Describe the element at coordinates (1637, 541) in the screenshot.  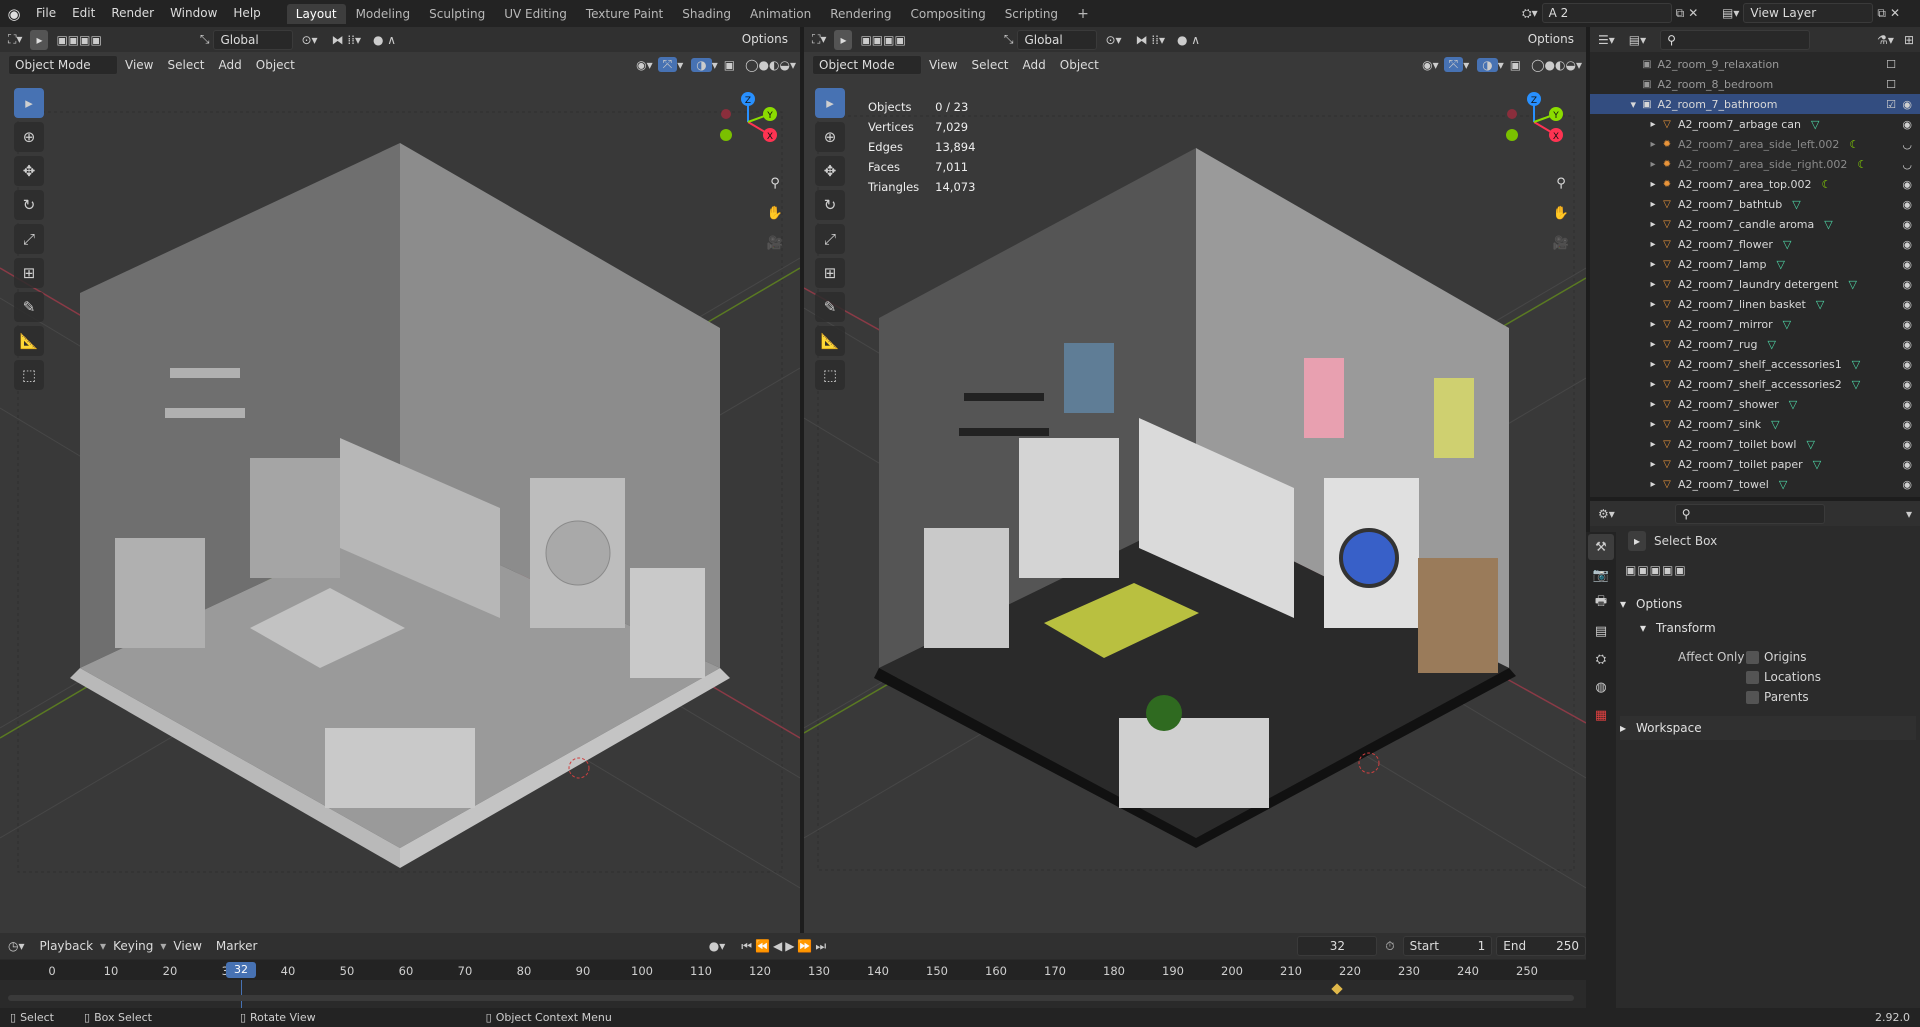
I see `select-box-icon: ▸` at that location.